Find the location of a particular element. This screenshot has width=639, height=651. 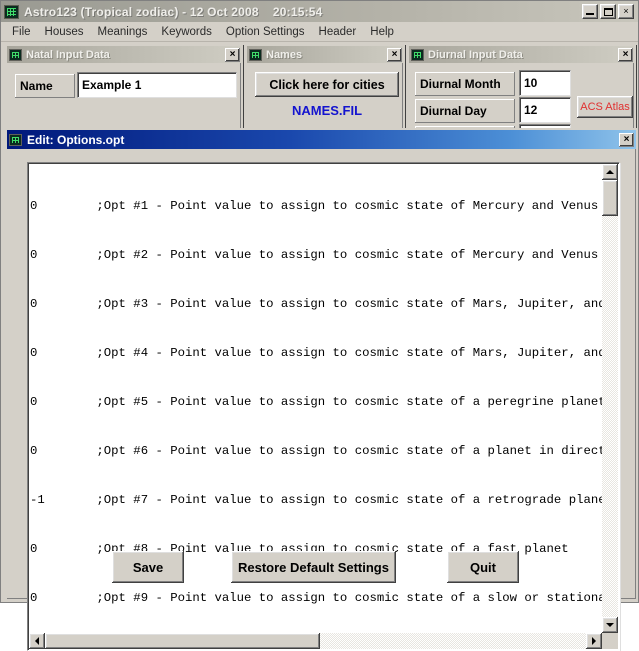

diurnal-day-input: 12 is located at coordinates (545, 110).